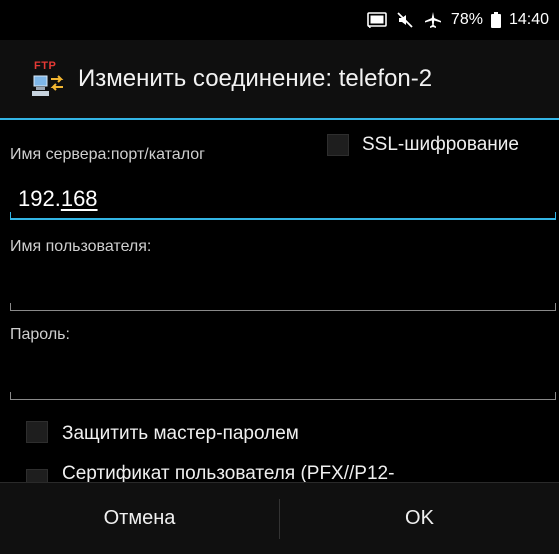 This screenshot has width=559, height=554. Describe the element at coordinates (39, 198) in the screenshot. I see `server-value-part: 192.` at that location.